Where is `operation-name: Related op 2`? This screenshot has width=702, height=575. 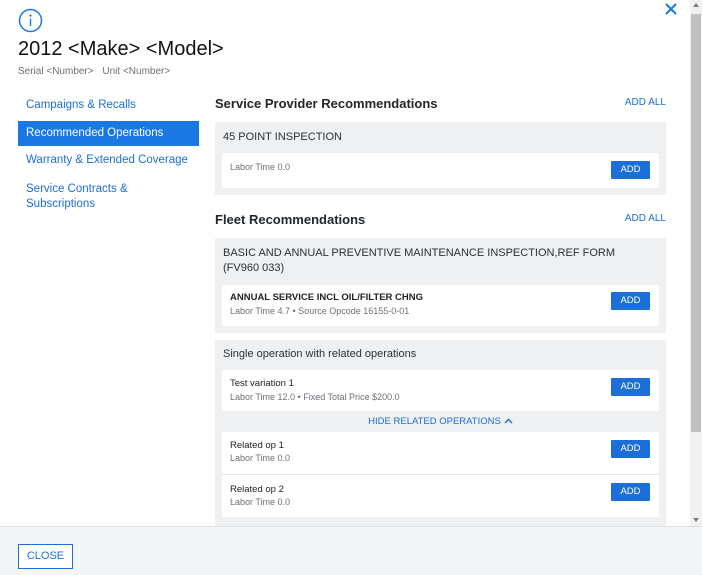 operation-name: Related op 2 is located at coordinates (257, 489).